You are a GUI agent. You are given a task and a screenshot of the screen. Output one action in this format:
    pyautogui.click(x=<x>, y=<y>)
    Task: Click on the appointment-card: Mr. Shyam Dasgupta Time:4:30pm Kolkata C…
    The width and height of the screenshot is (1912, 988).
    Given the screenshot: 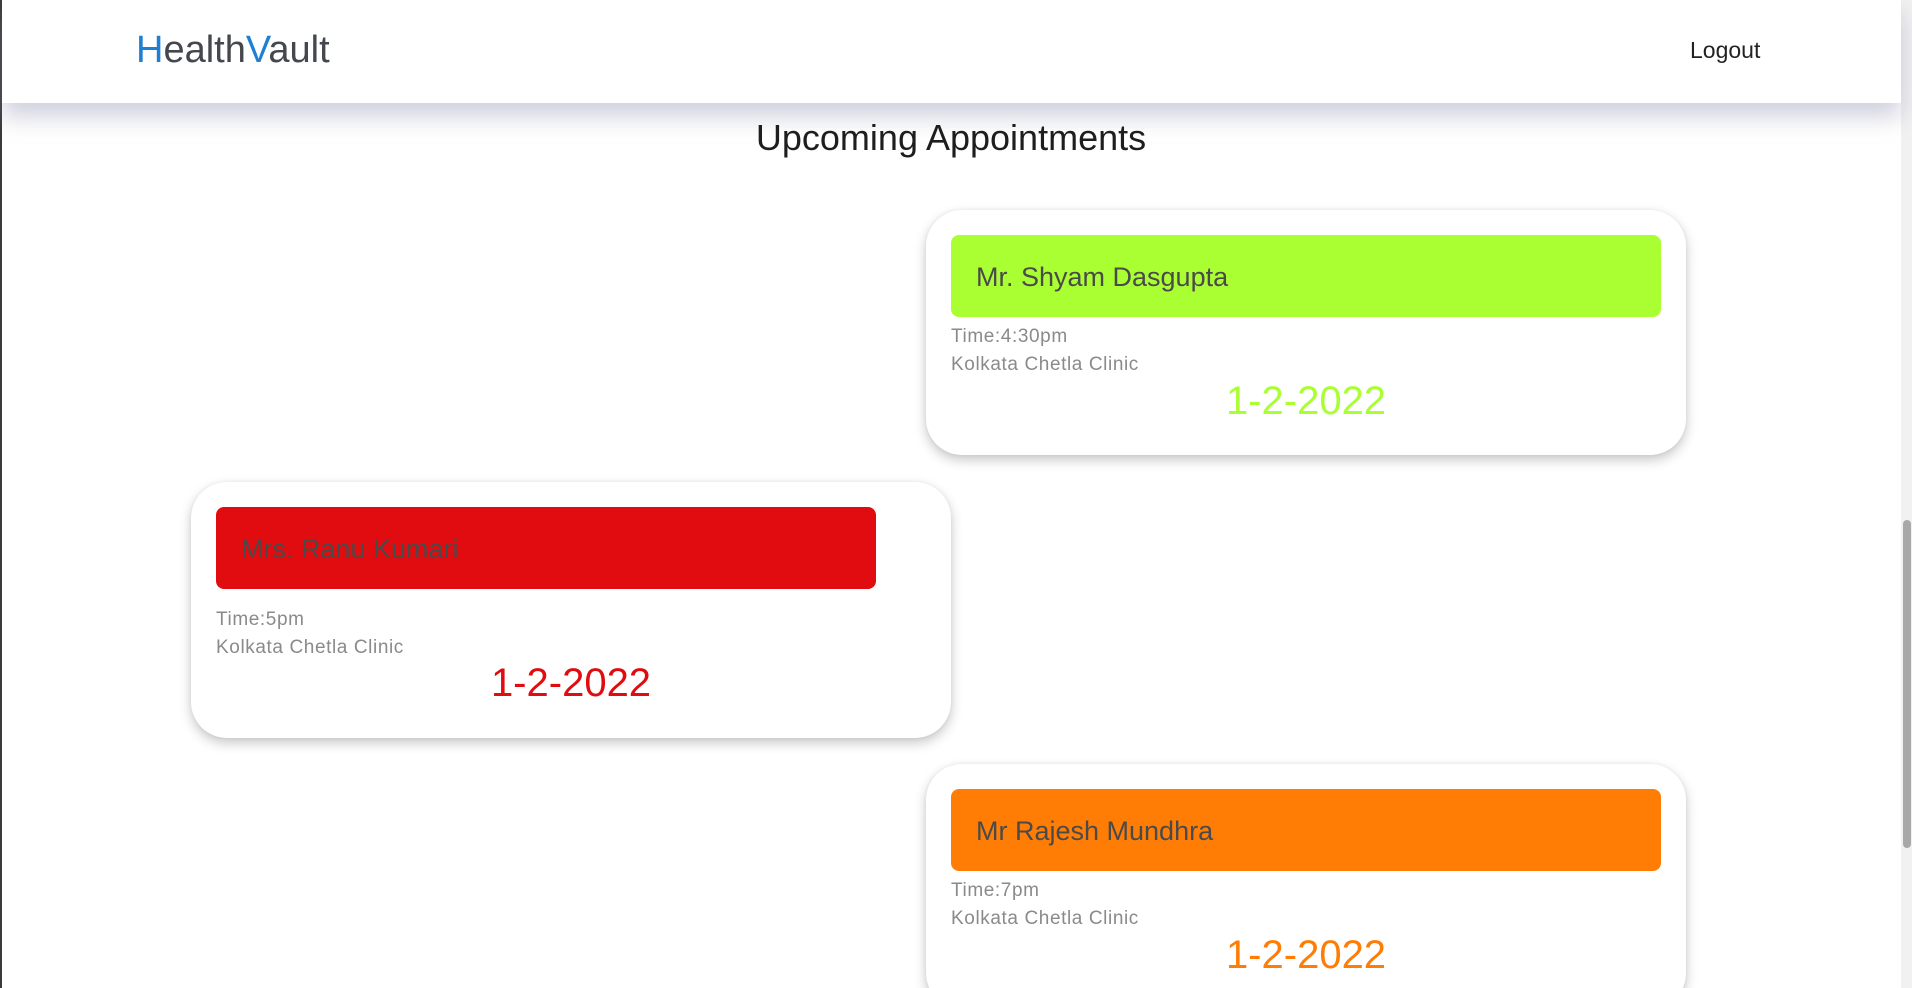 What is the action you would take?
    pyautogui.click(x=1306, y=332)
    